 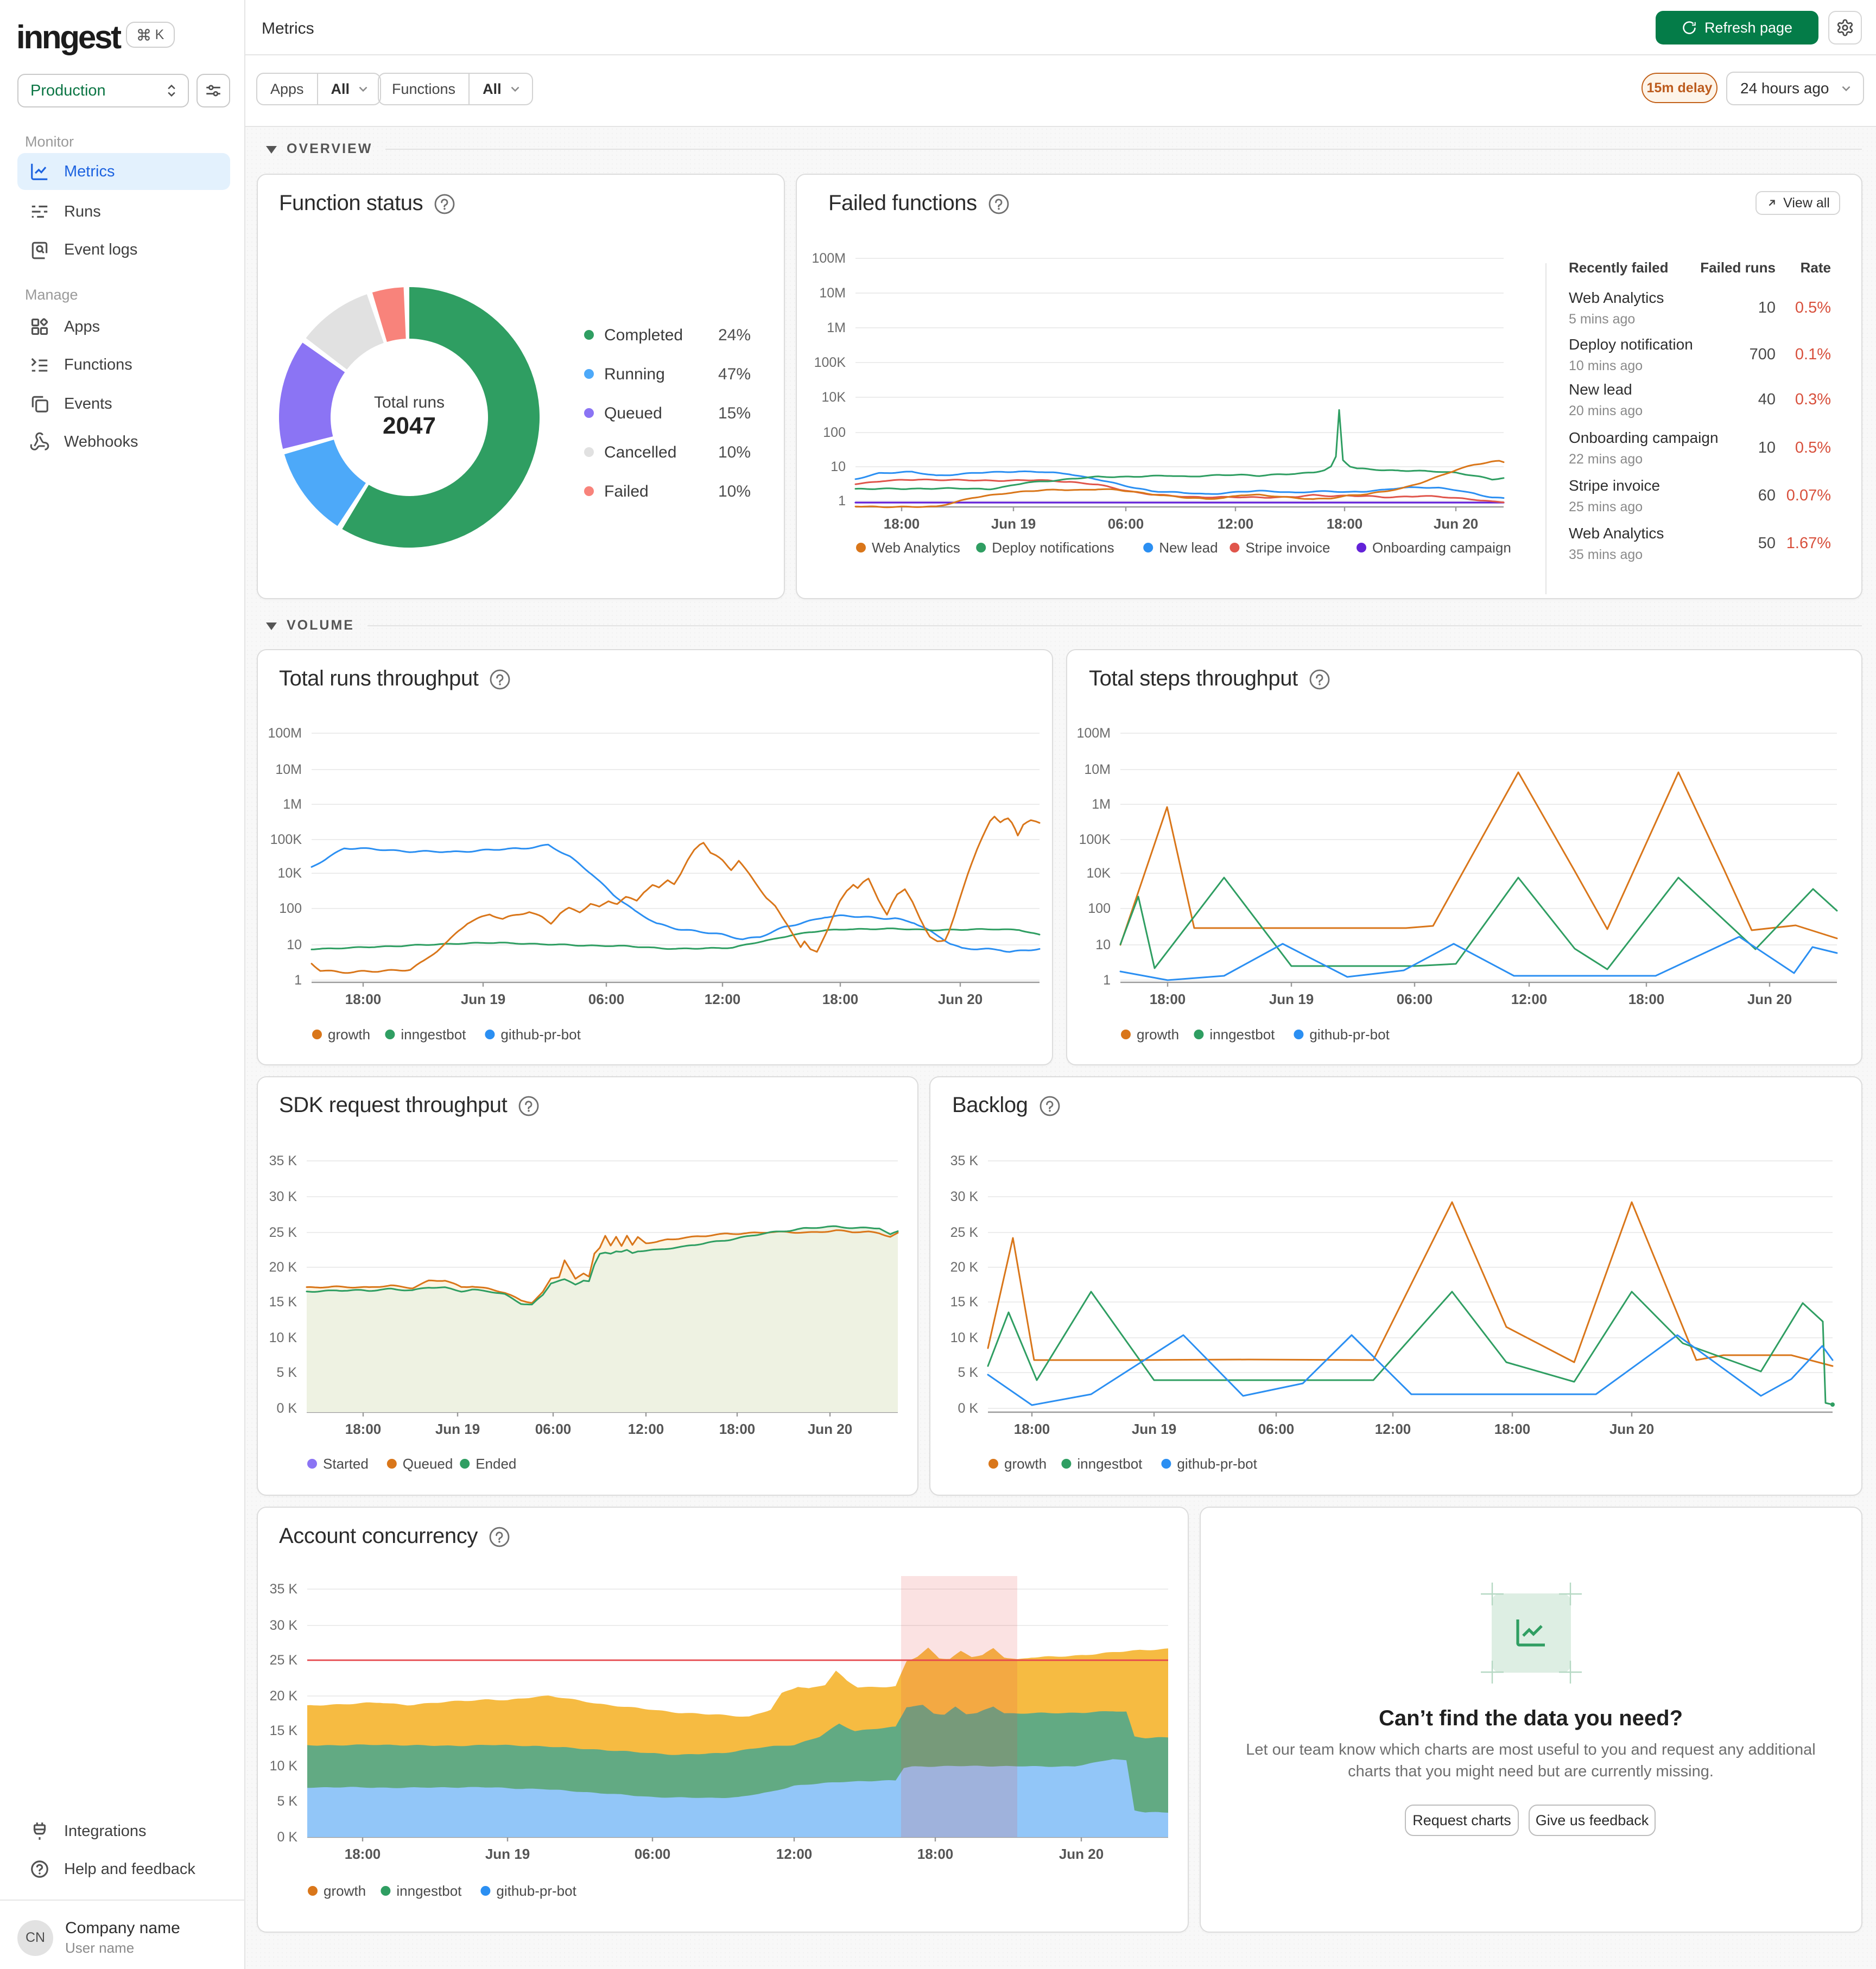 I want to click on svg-text: 5 mins ago, so click(x=1602, y=319).